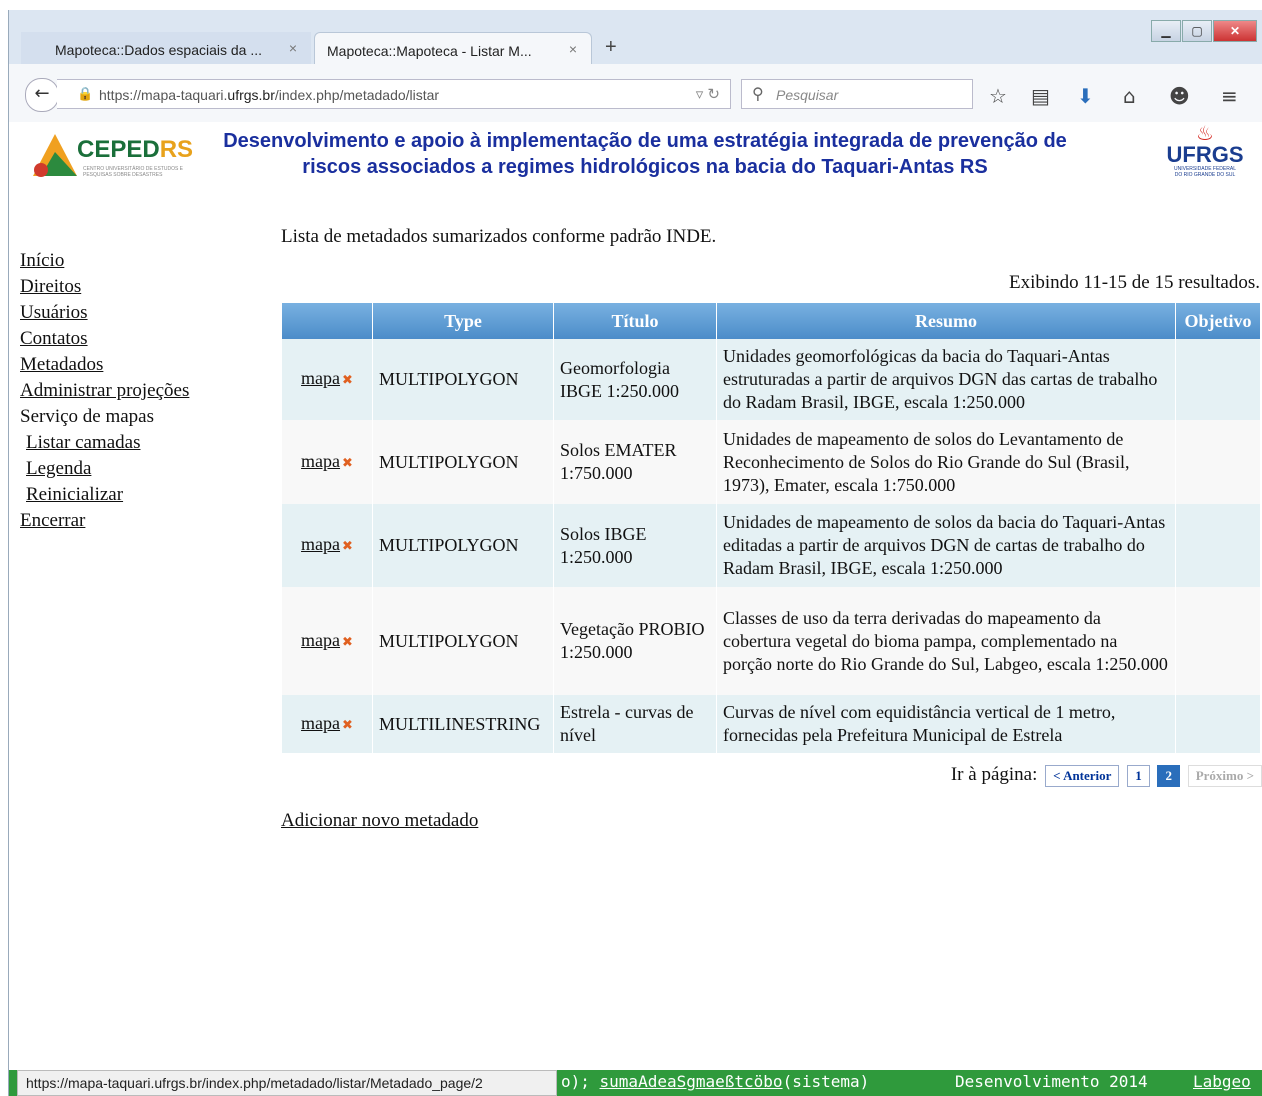 The width and height of the screenshot is (1262, 1096). Describe the element at coordinates (87, 416) in the screenshot. I see `menu-heading-servico-mapas: Serviço de mapas` at that location.